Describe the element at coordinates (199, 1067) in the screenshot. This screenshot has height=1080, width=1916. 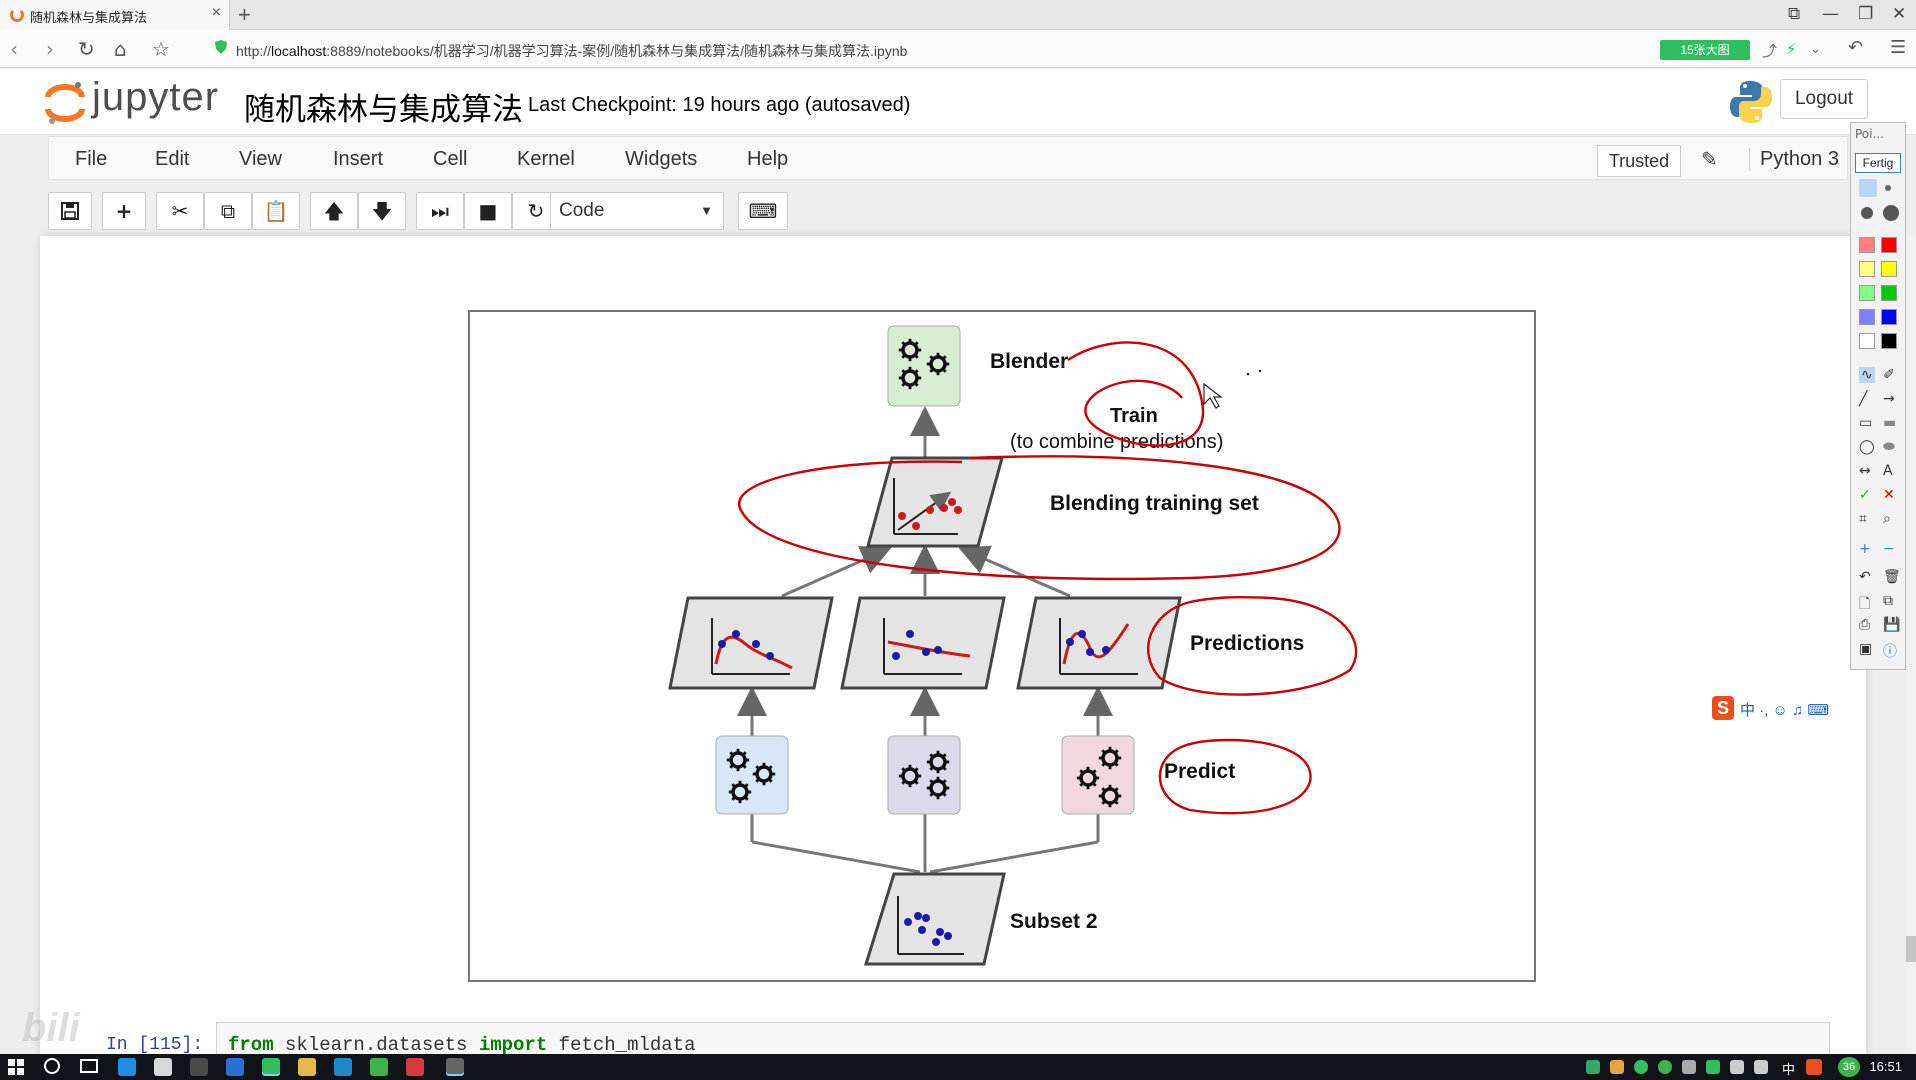
I see `mail-icon` at that location.